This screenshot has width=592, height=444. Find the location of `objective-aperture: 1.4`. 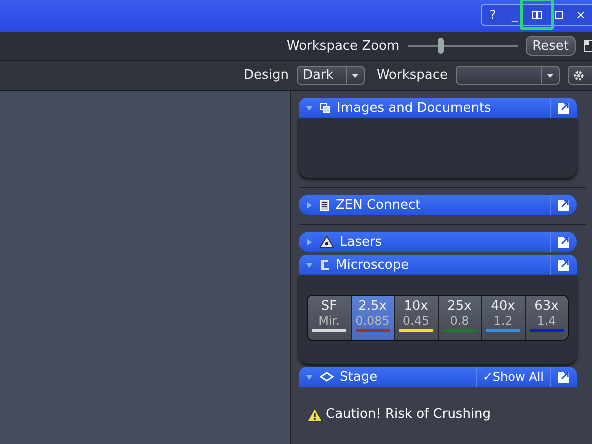

objective-aperture: 1.4 is located at coordinates (546, 321).